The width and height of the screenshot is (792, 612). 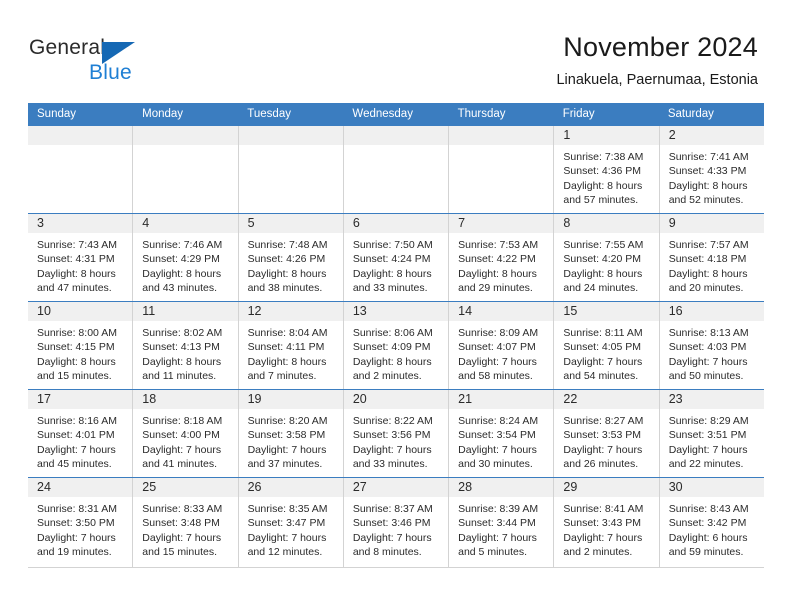 I want to click on day-details, so click(x=185, y=147).